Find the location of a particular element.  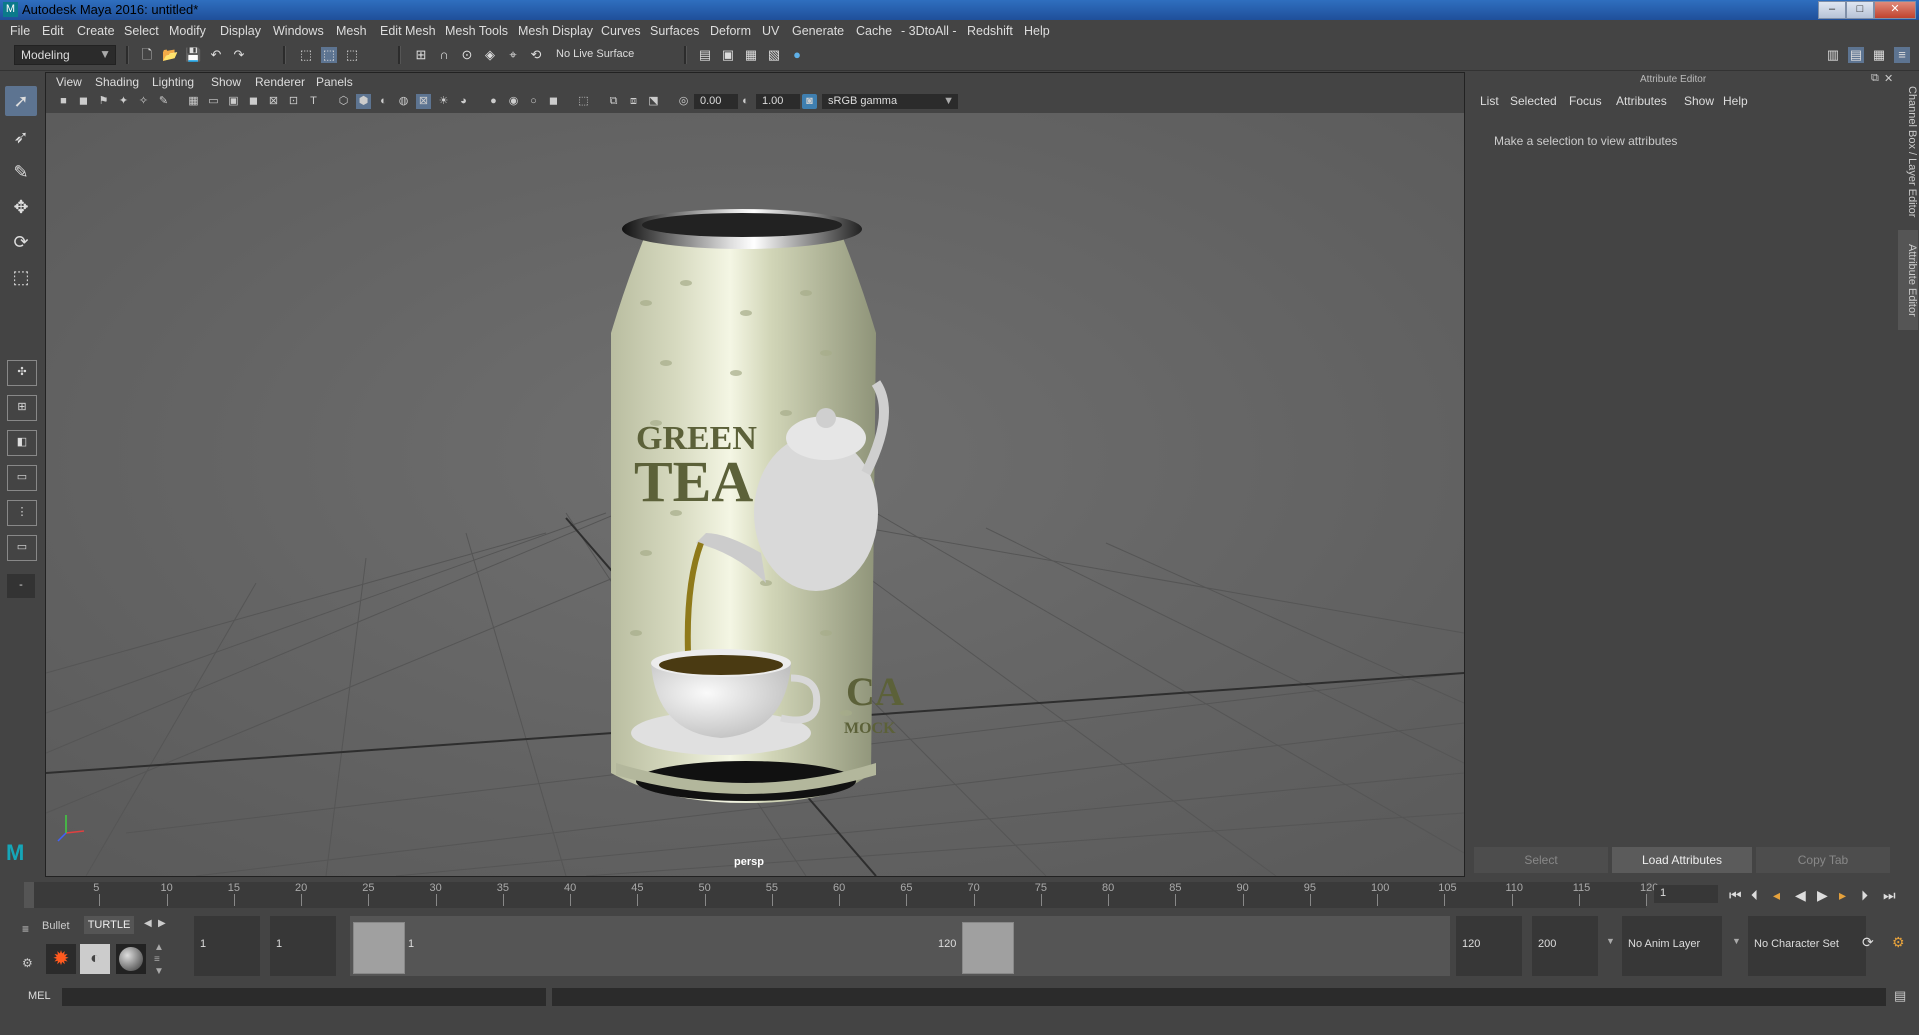

undo-icon: ↶ is located at coordinates (216, 55).